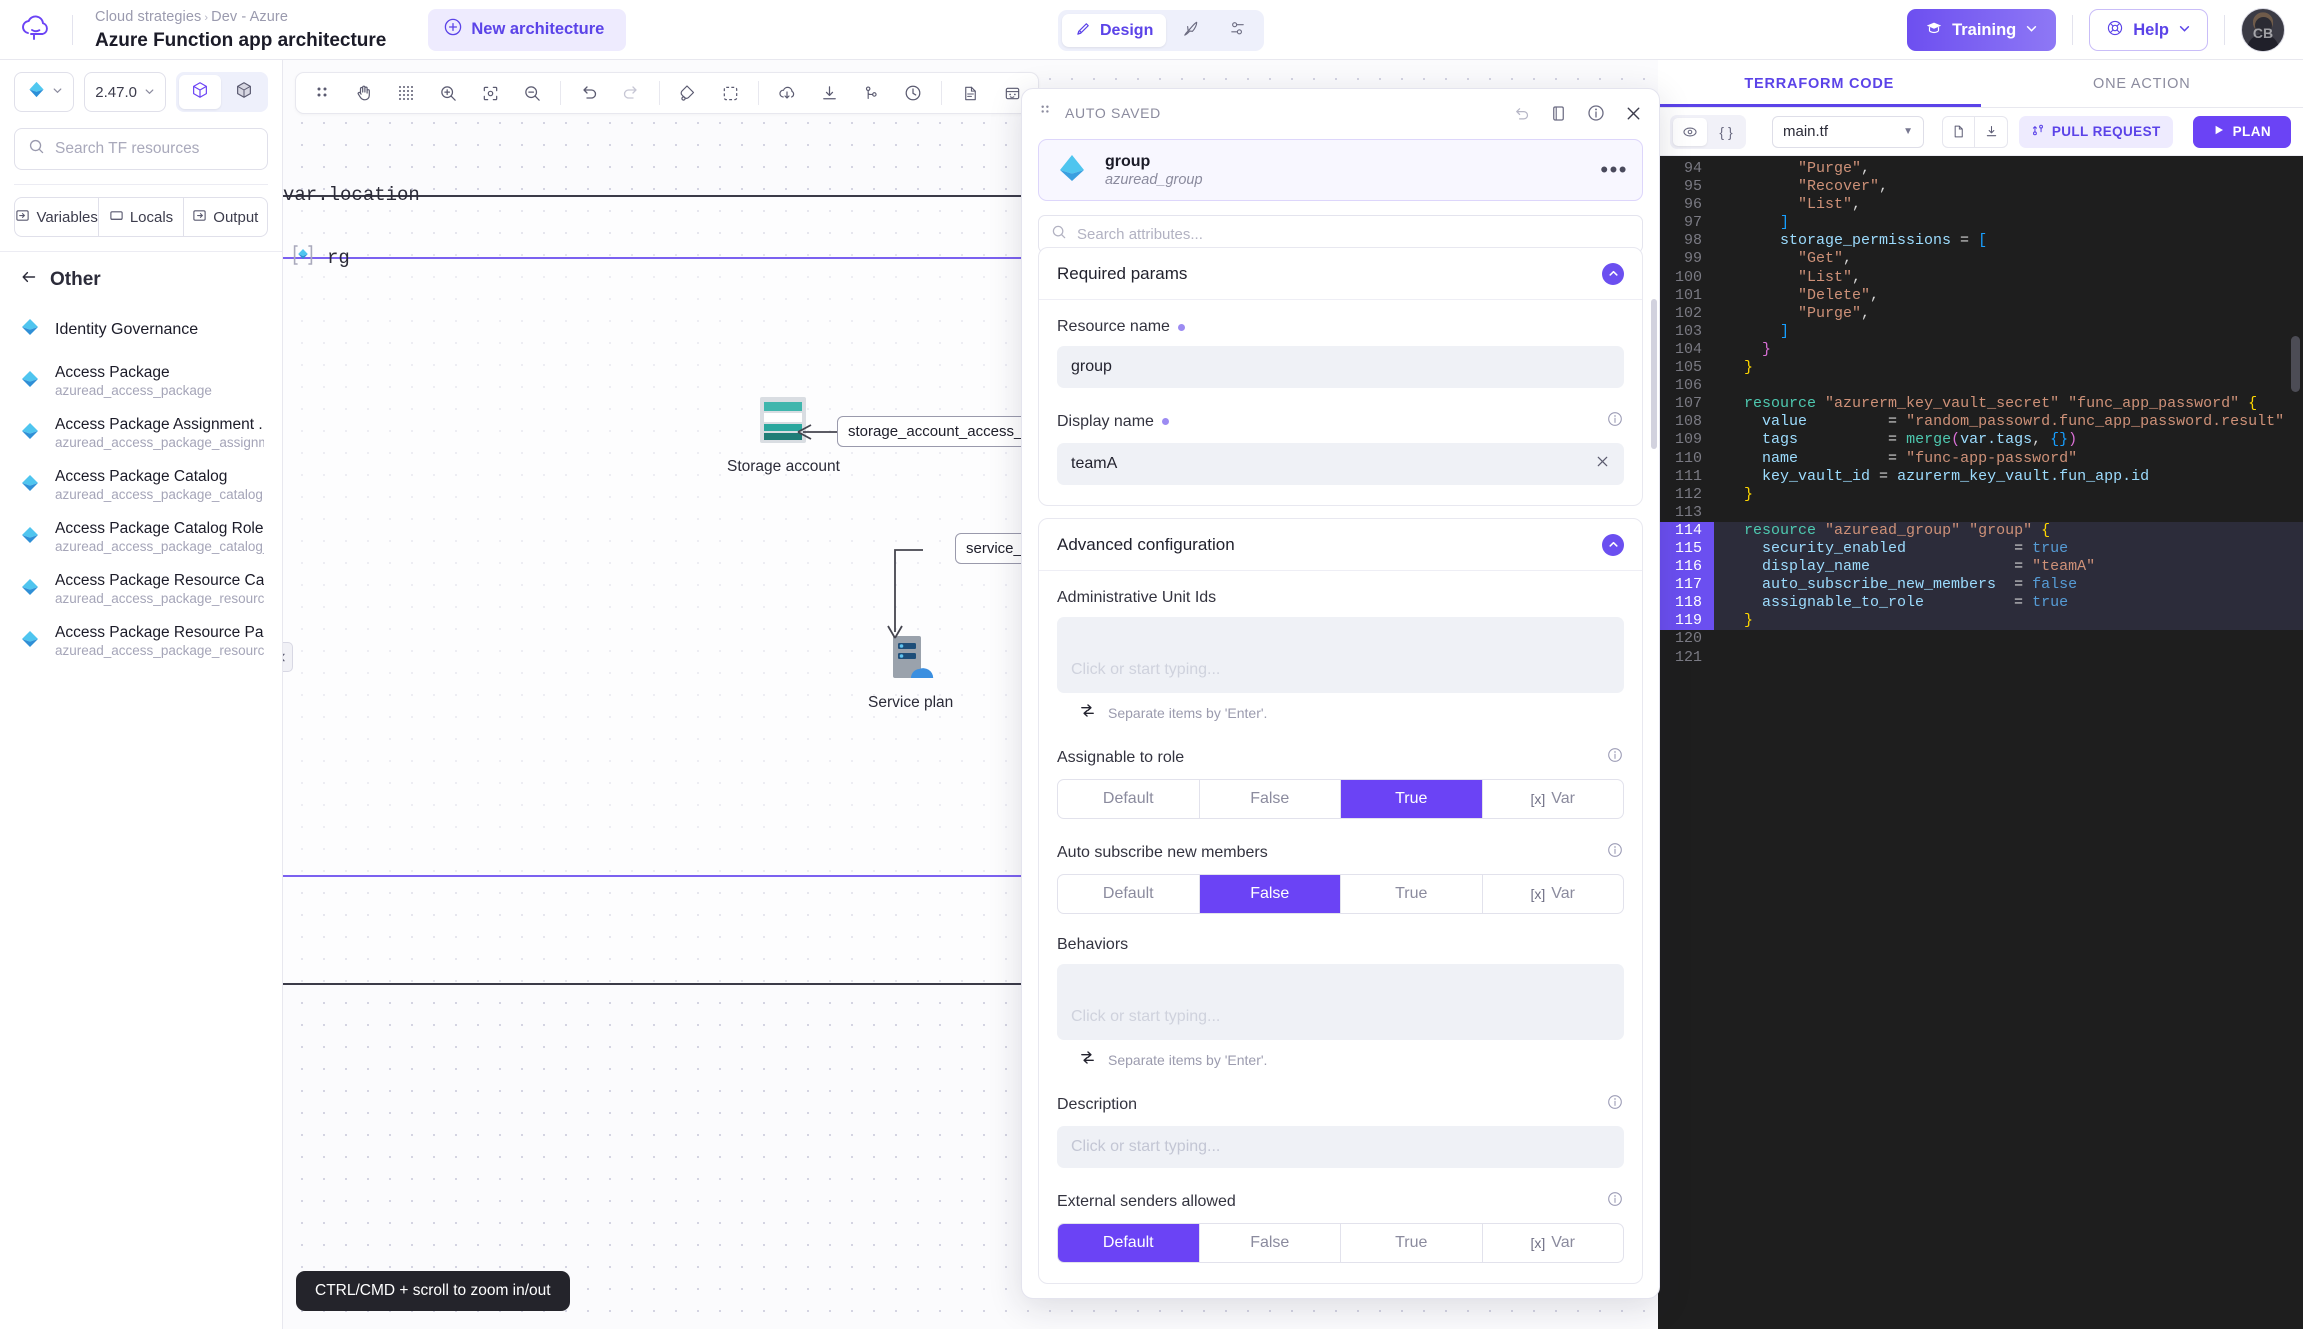  What do you see at coordinates (1340, 1060) in the screenshot?
I see `field-hint: Separate items by 'Enter'.` at bounding box center [1340, 1060].